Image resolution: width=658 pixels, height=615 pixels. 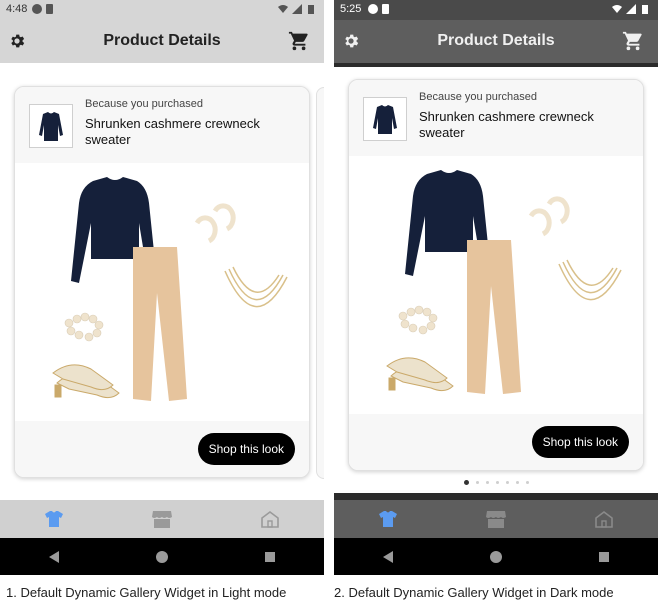 I want to click on pagination-dots, so click(x=496, y=482).